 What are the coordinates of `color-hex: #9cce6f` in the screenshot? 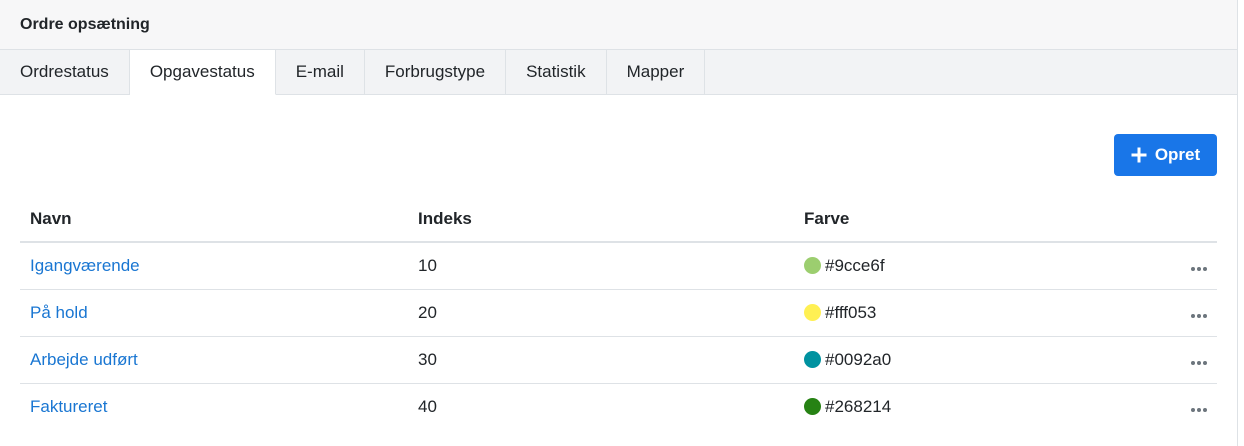 It's located at (855, 265).